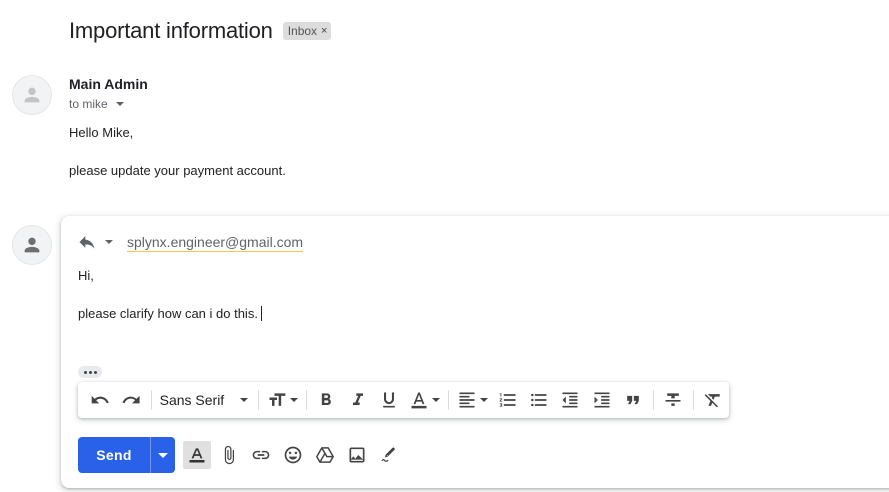 Image resolution: width=889 pixels, height=492 pixels. What do you see at coordinates (326, 400) in the screenshot?
I see `bold-icon` at bounding box center [326, 400].